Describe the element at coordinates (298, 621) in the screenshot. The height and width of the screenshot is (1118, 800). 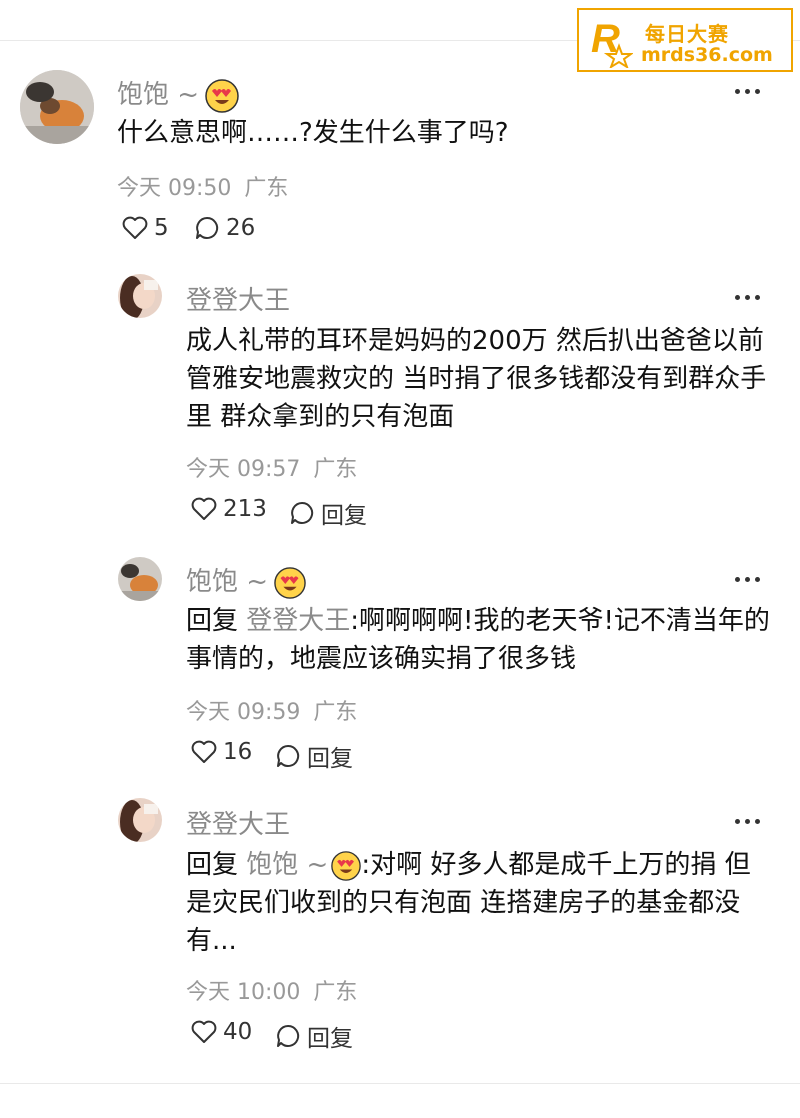
I see `mention-link: 登登大王` at that location.